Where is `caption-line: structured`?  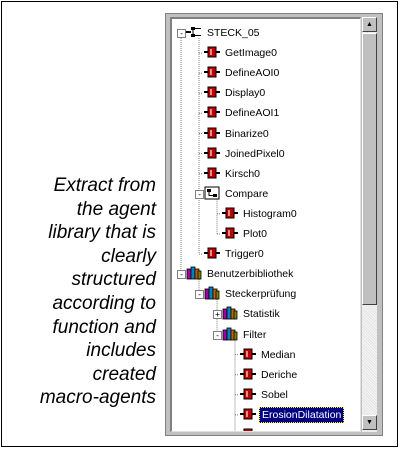
caption-line: structured is located at coordinates (113, 280).